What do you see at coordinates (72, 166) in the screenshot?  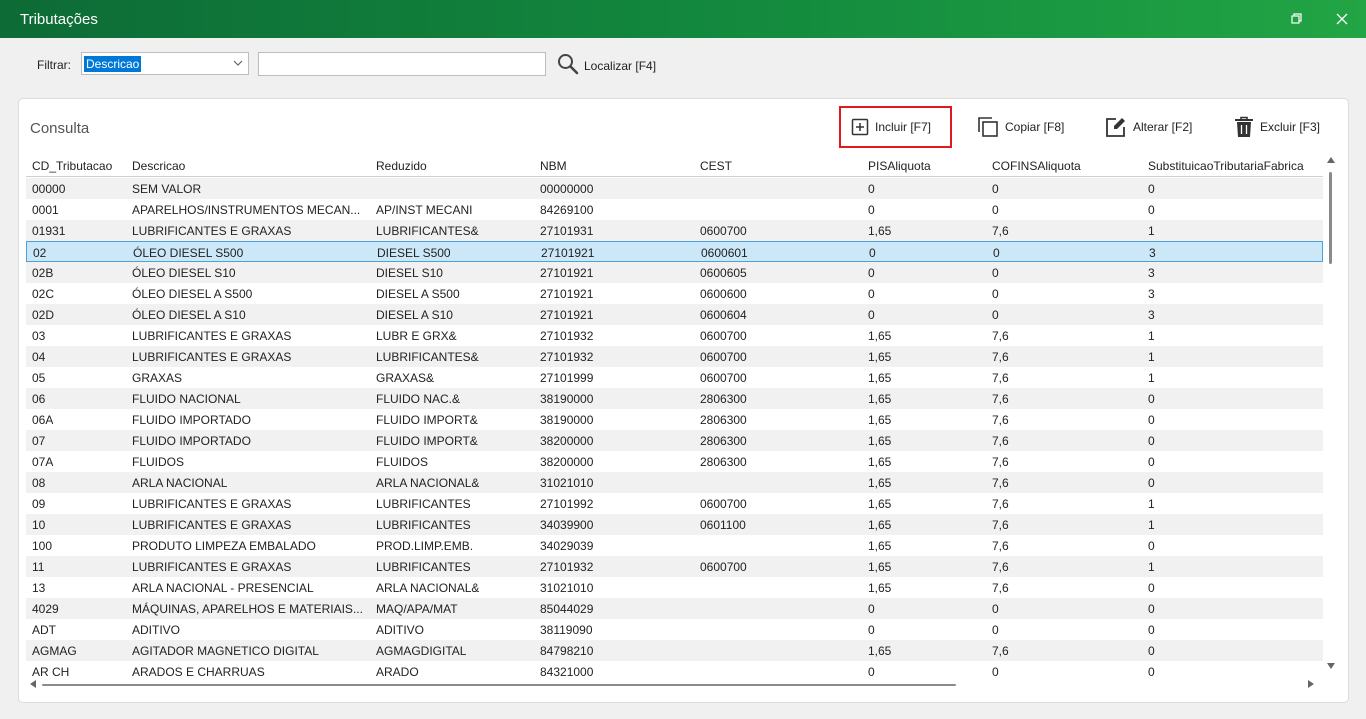 I see `col-header-cd-tributacao: CD_Tributacao` at bounding box center [72, 166].